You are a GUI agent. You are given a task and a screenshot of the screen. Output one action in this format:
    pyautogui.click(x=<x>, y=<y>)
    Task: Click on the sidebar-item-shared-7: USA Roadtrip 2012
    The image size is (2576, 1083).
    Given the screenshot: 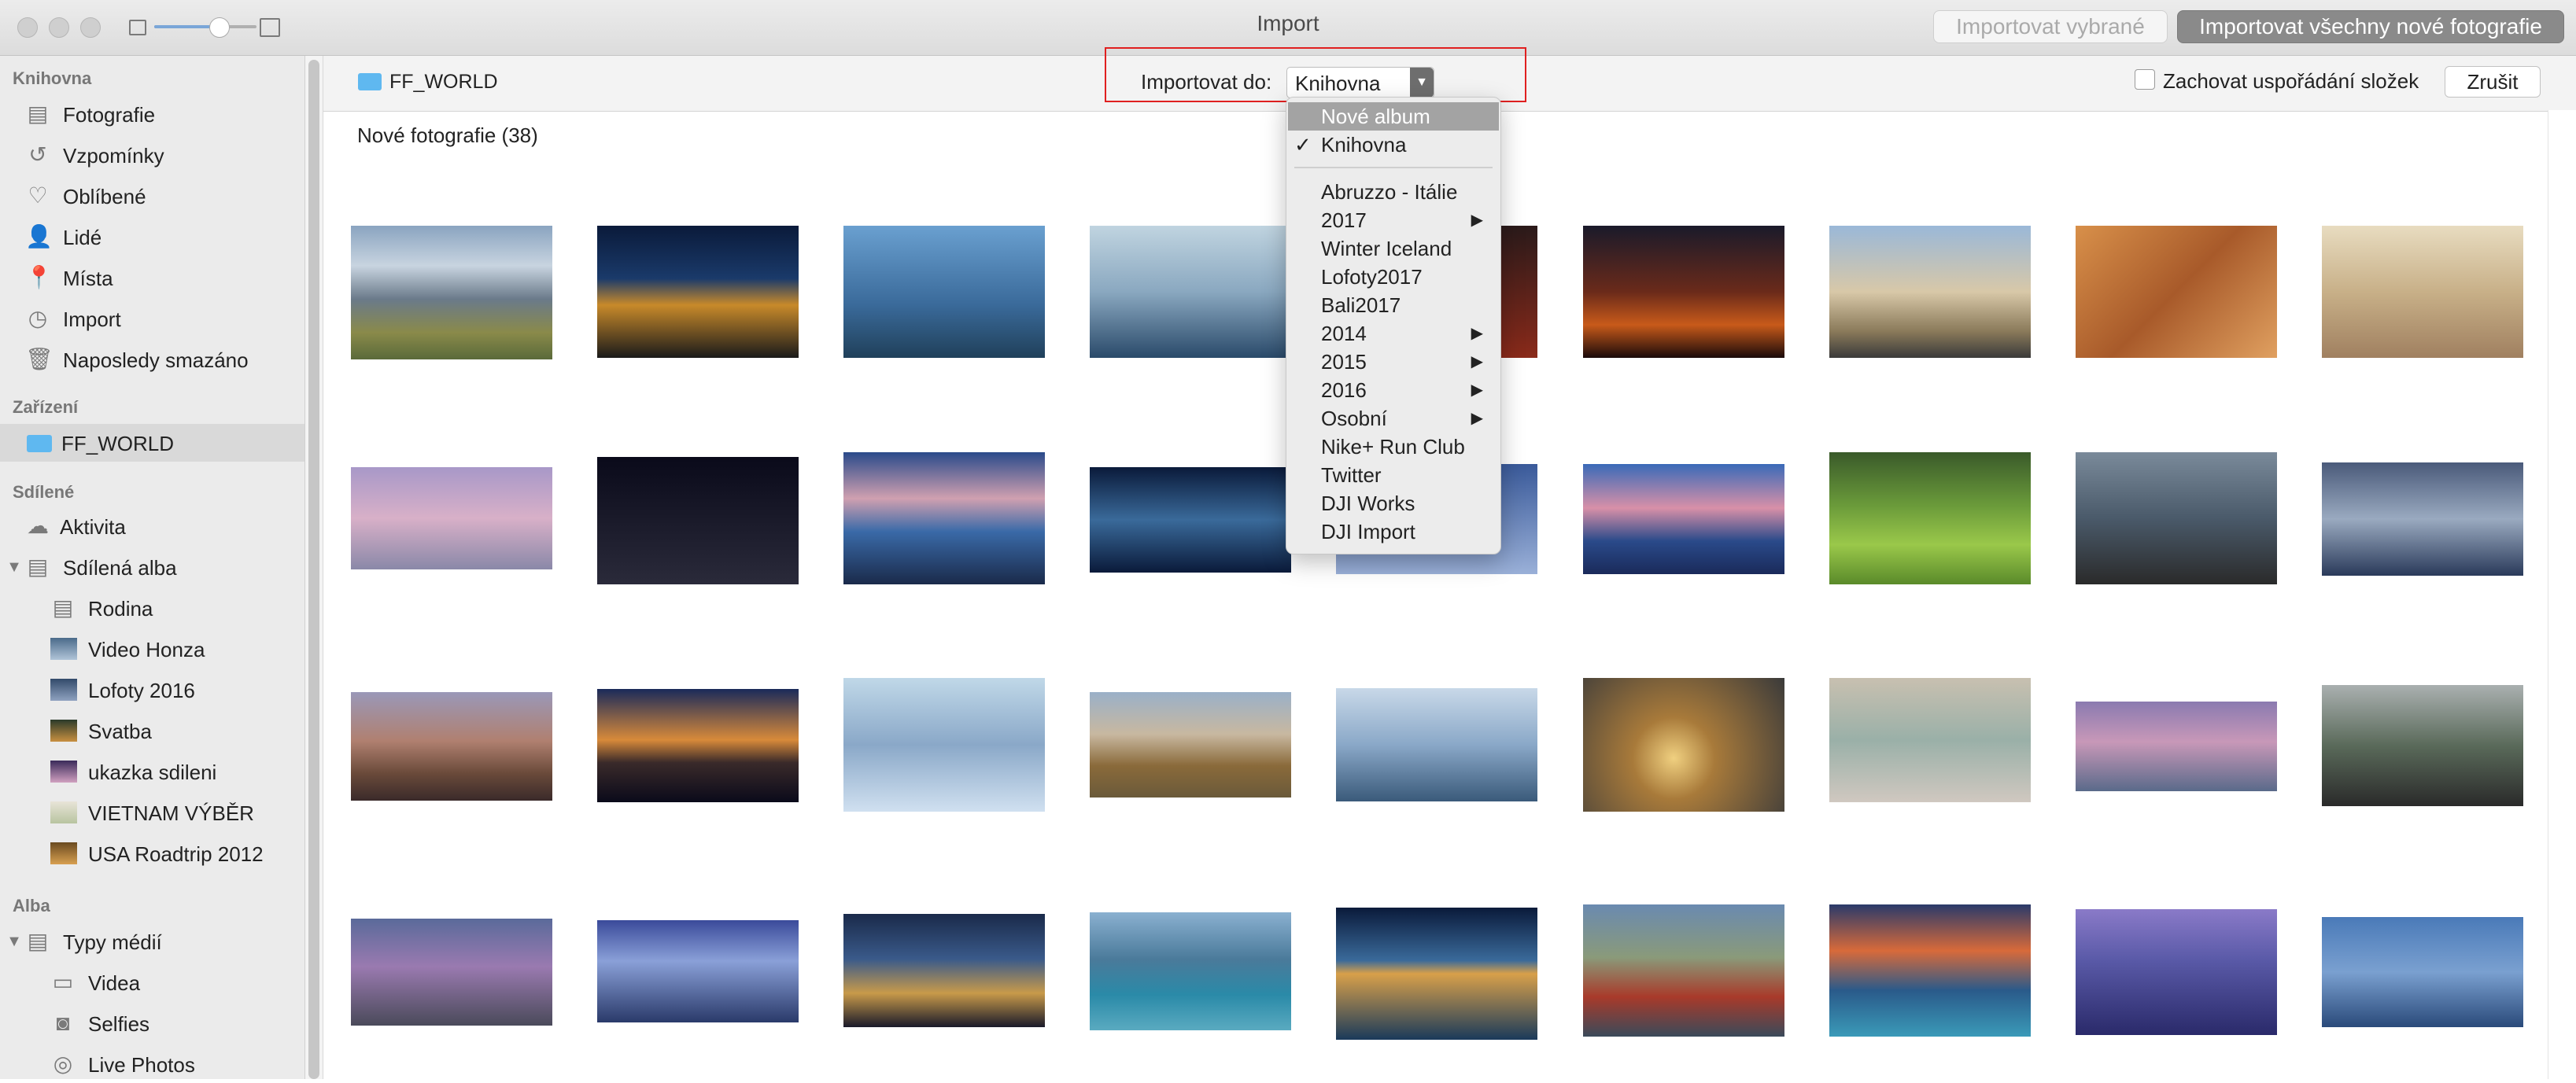 What is the action you would take?
    pyautogui.click(x=152, y=853)
    